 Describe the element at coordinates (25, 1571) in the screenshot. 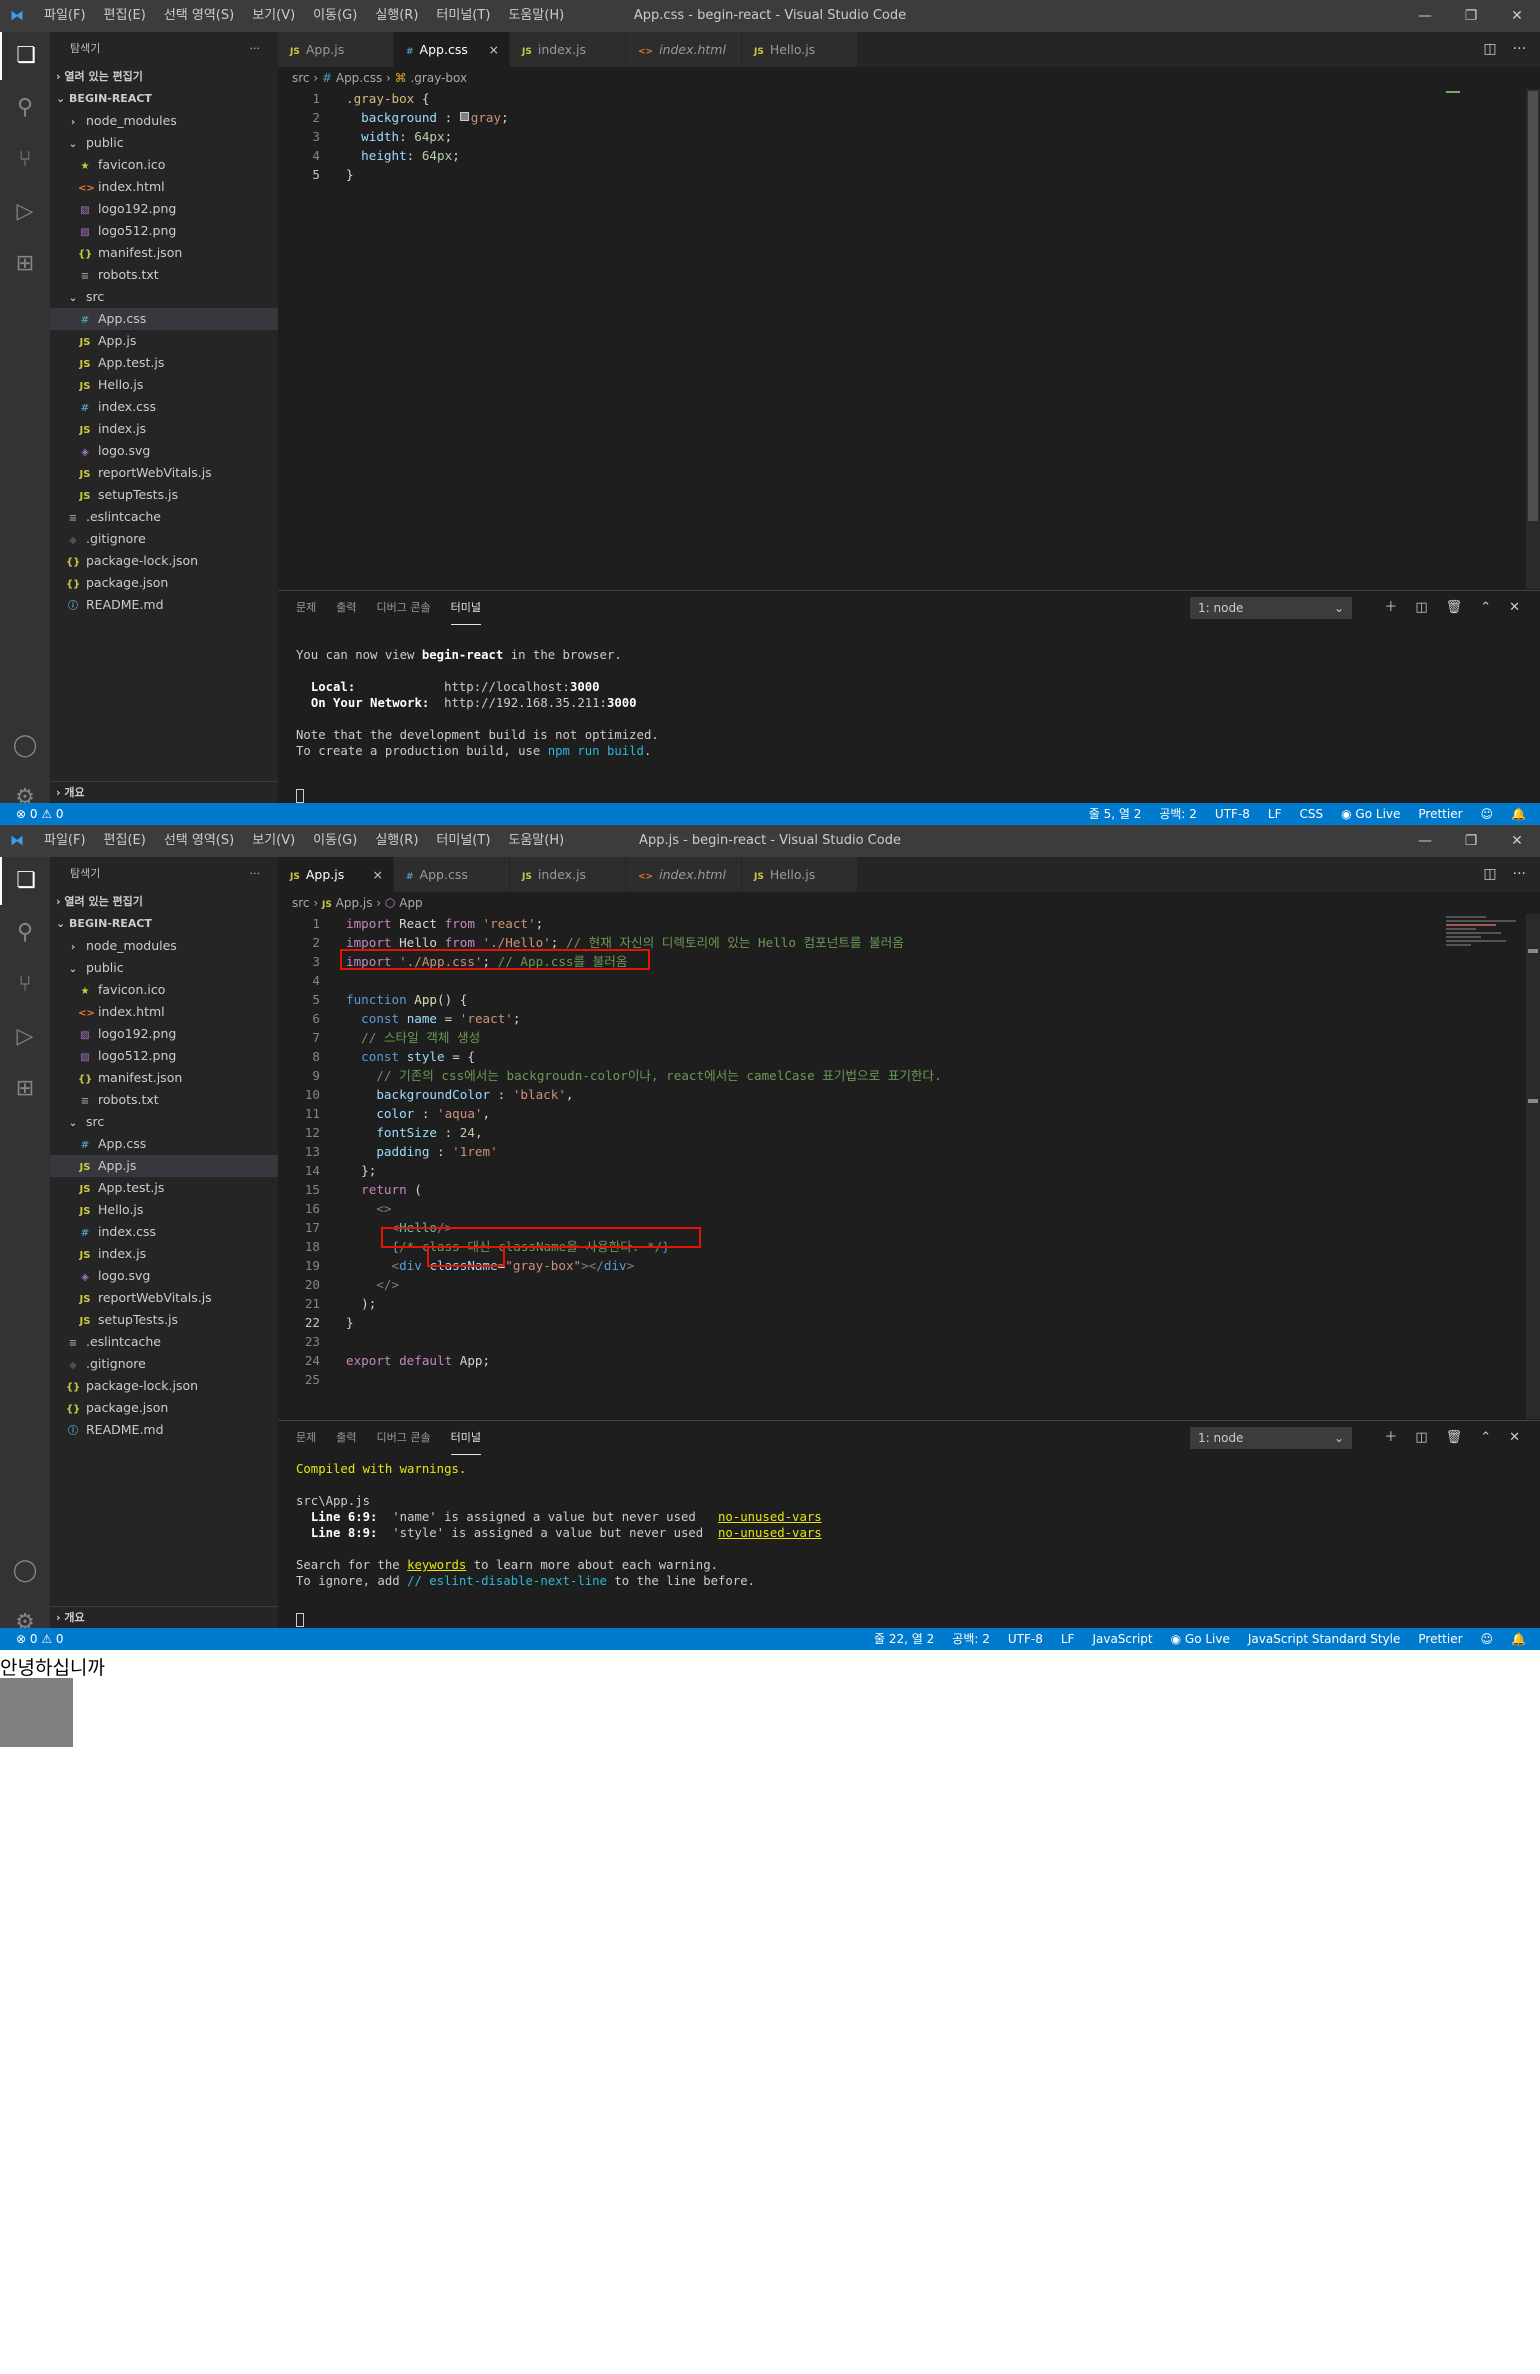

I see `account-icon: ◯` at that location.